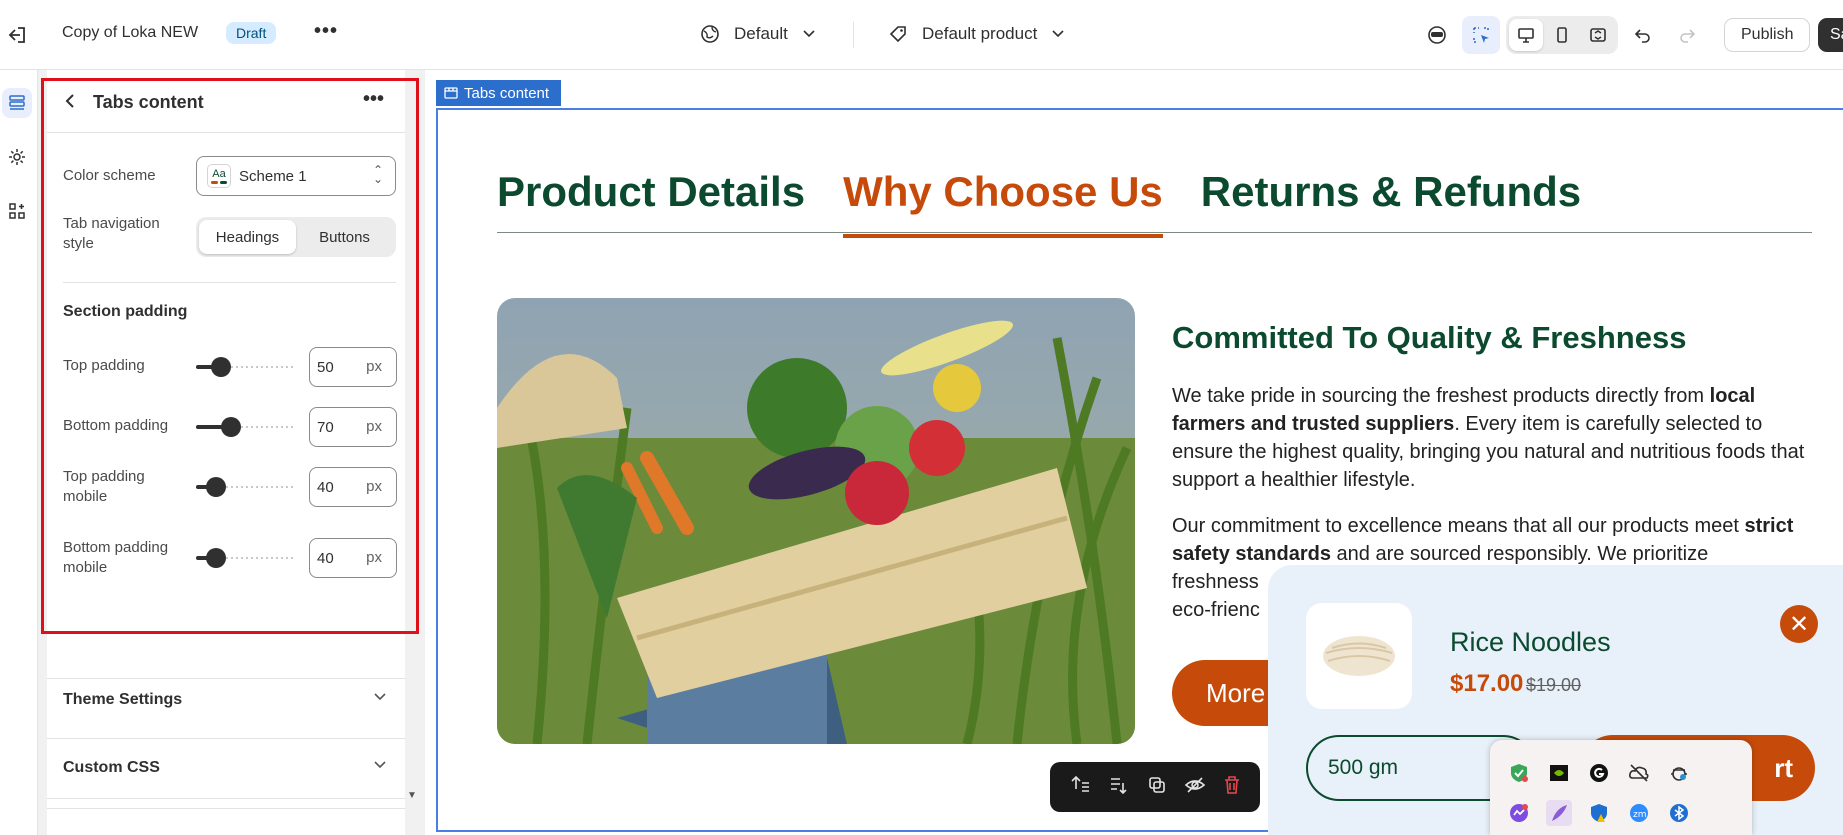  What do you see at coordinates (148, 102) in the screenshot?
I see `panel-title: Tabs content` at bounding box center [148, 102].